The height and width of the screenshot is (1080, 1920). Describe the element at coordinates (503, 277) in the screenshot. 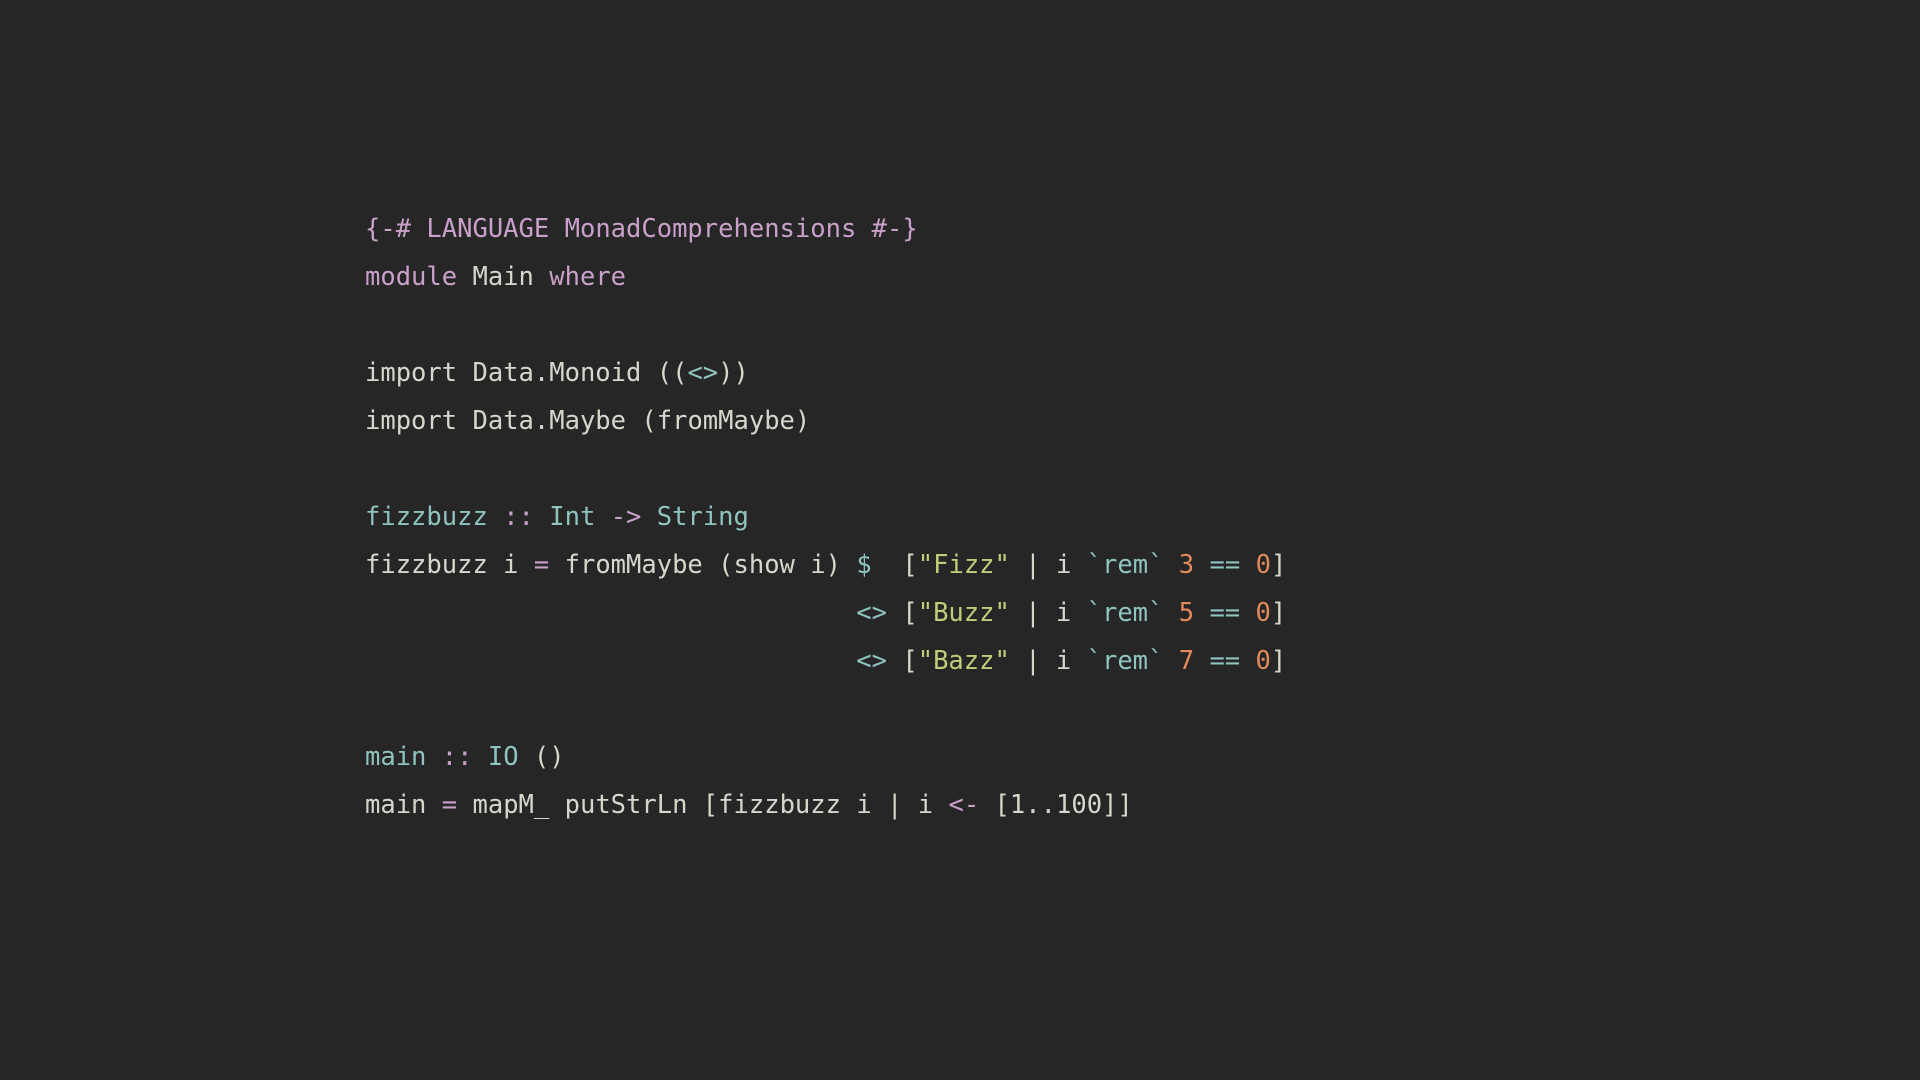

I see `code-token-identifier: Main` at that location.